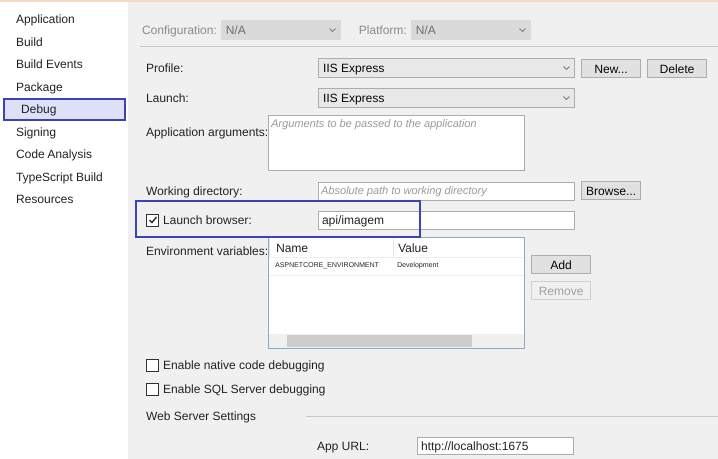 The width and height of the screenshot is (718, 459). What do you see at coordinates (64, 154) in the screenshot?
I see `sidebar-item: Code Analysis` at bounding box center [64, 154].